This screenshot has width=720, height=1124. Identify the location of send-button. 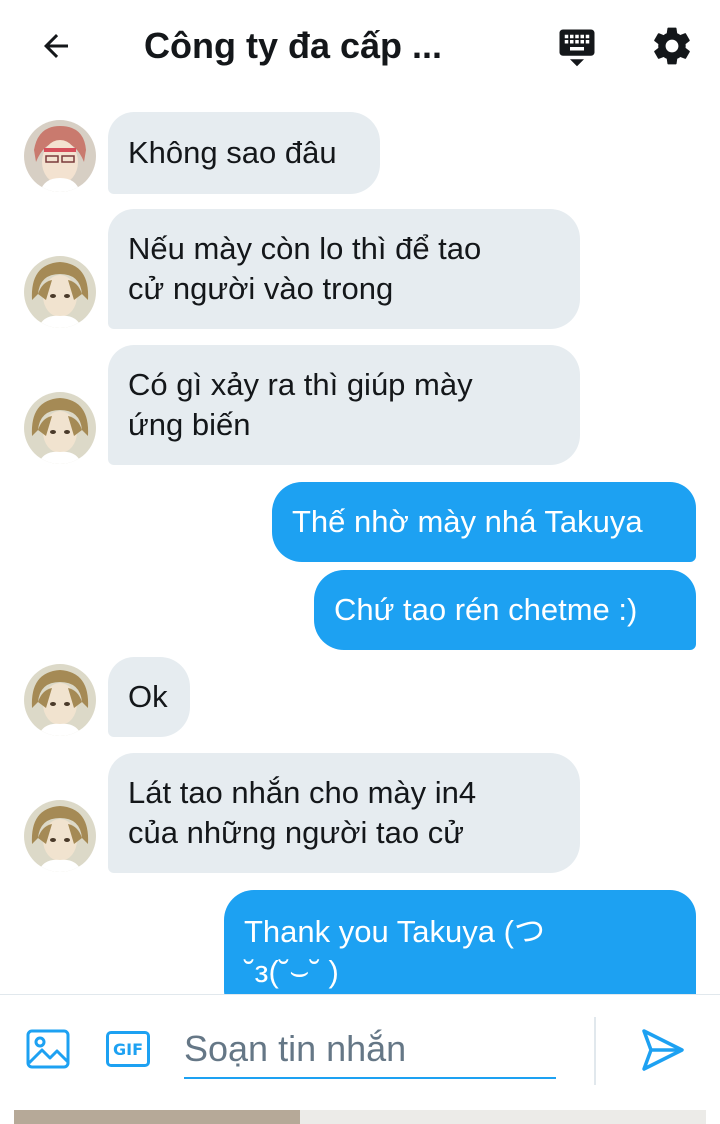
(663, 1050).